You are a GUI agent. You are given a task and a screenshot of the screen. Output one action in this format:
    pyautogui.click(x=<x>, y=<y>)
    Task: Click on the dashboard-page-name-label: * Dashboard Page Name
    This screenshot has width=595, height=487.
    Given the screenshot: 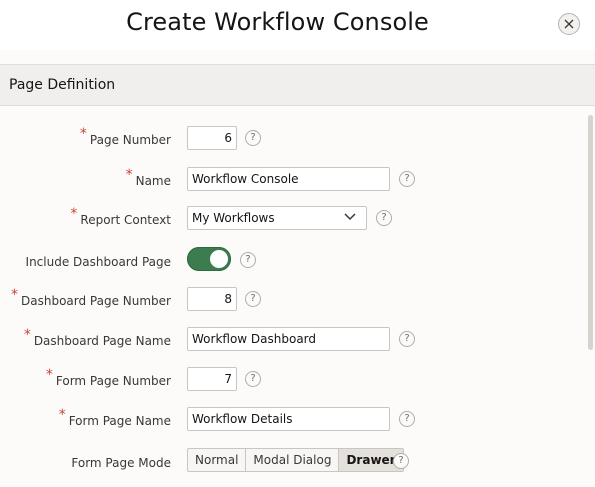 What is the action you would take?
    pyautogui.click(x=97, y=337)
    